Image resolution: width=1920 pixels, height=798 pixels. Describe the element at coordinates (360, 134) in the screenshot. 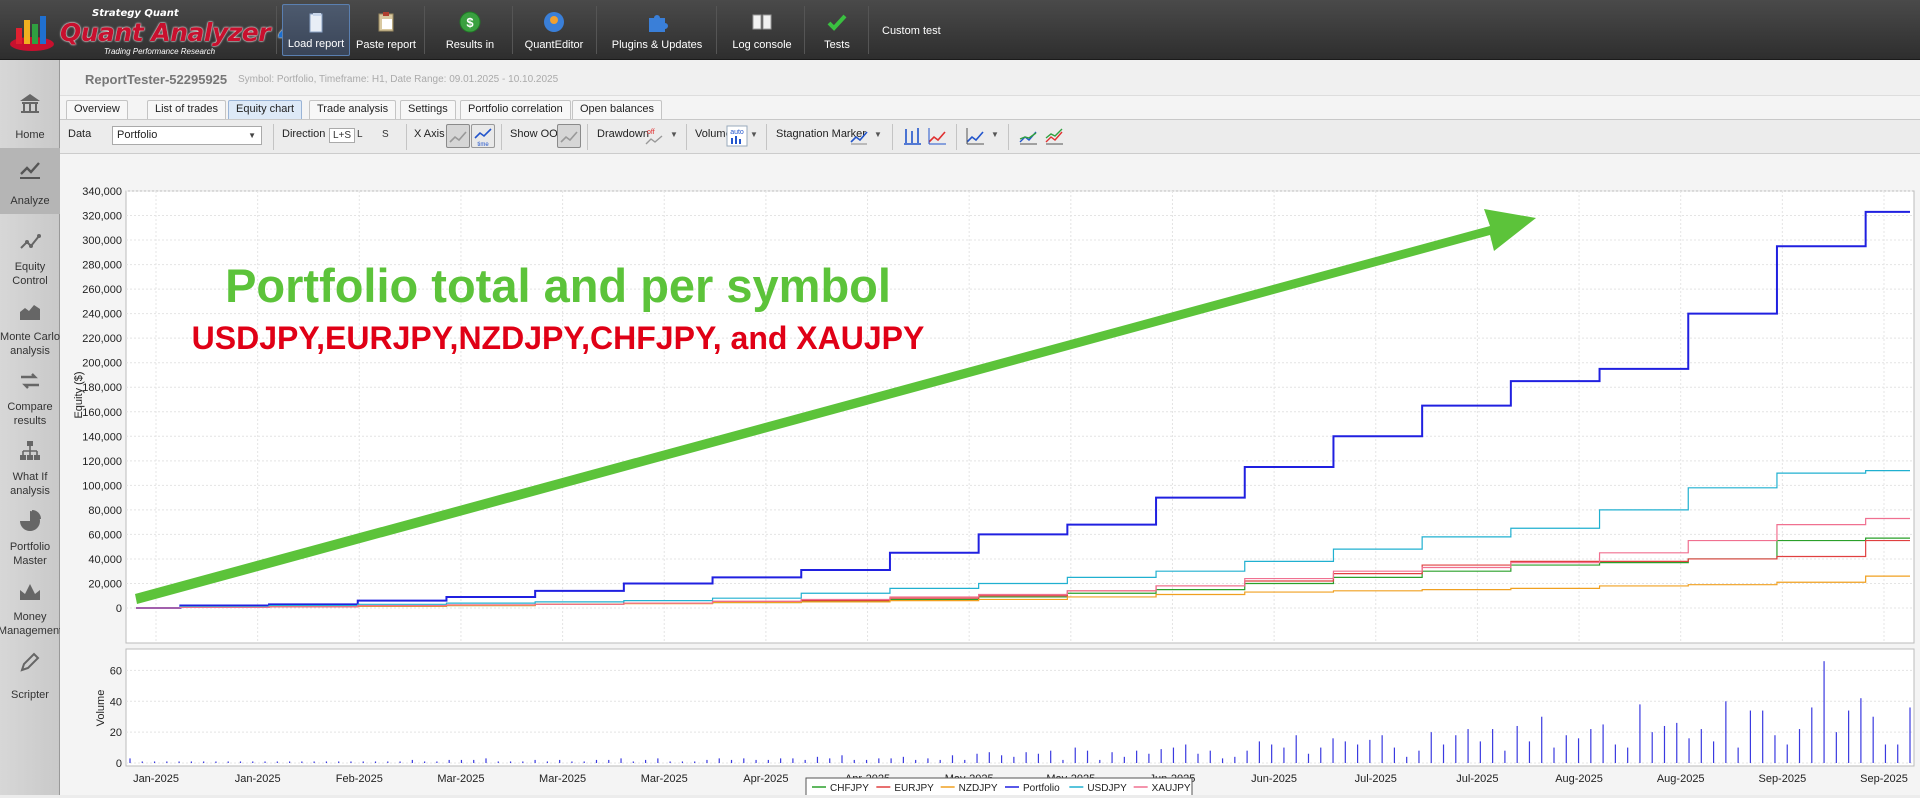

I see `direction-long: L` at that location.